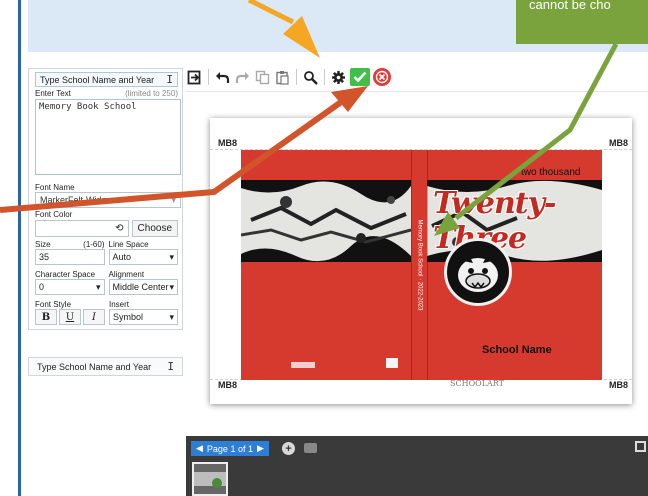  Describe the element at coordinates (53, 304) in the screenshot. I see `font-style-label: Font Style` at that location.